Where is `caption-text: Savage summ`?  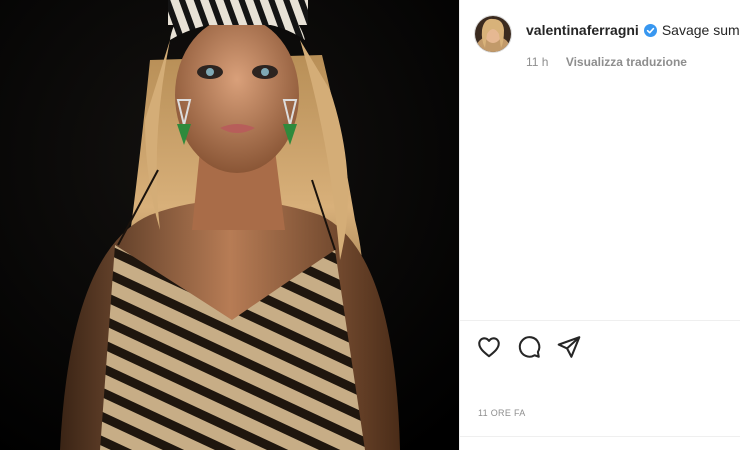 caption-text: Savage summ is located at coordinates (700, 30).